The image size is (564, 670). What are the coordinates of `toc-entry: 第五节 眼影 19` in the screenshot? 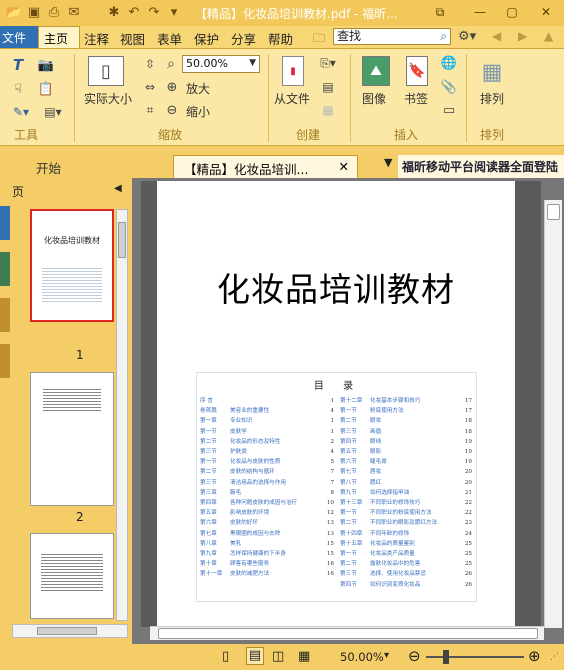 It's located at (407, 452).